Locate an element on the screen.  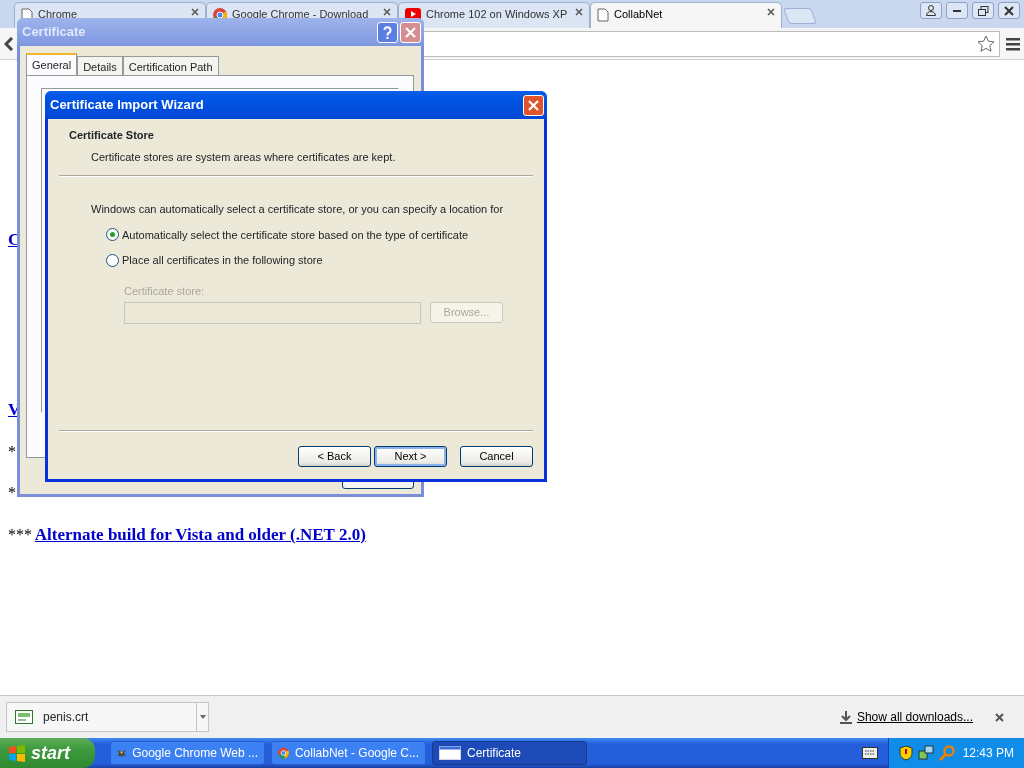
dialog-button: Next > is located at coordinates (410, 456).